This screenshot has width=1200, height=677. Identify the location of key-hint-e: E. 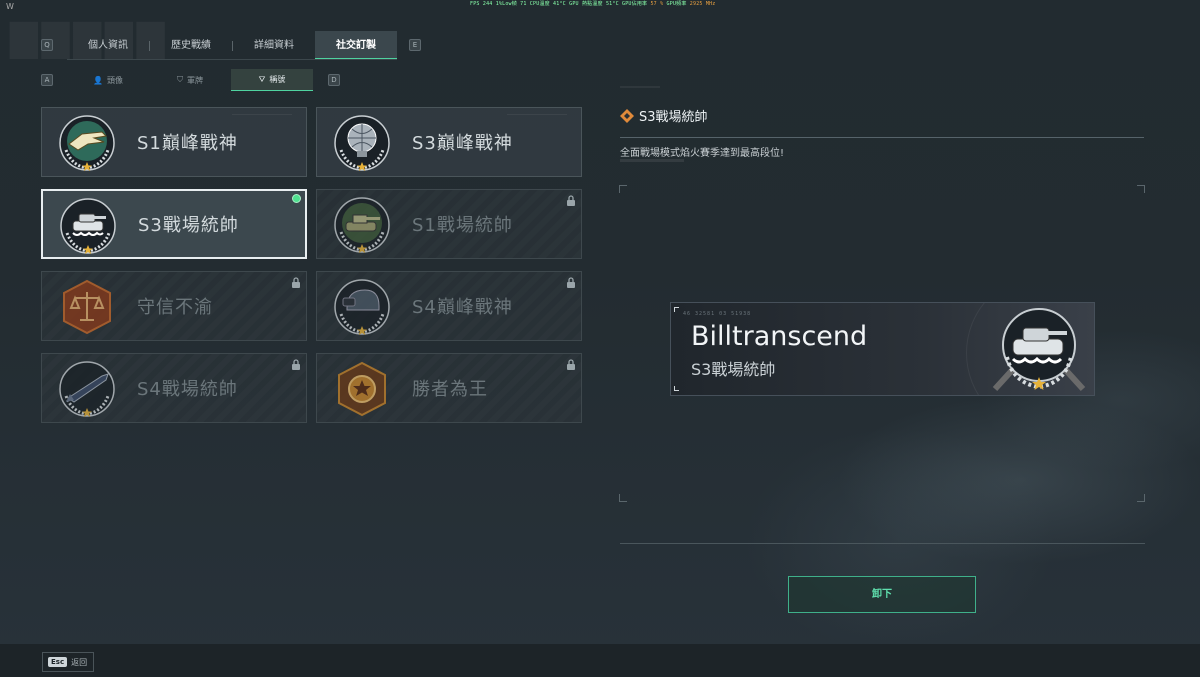
(415, 45).